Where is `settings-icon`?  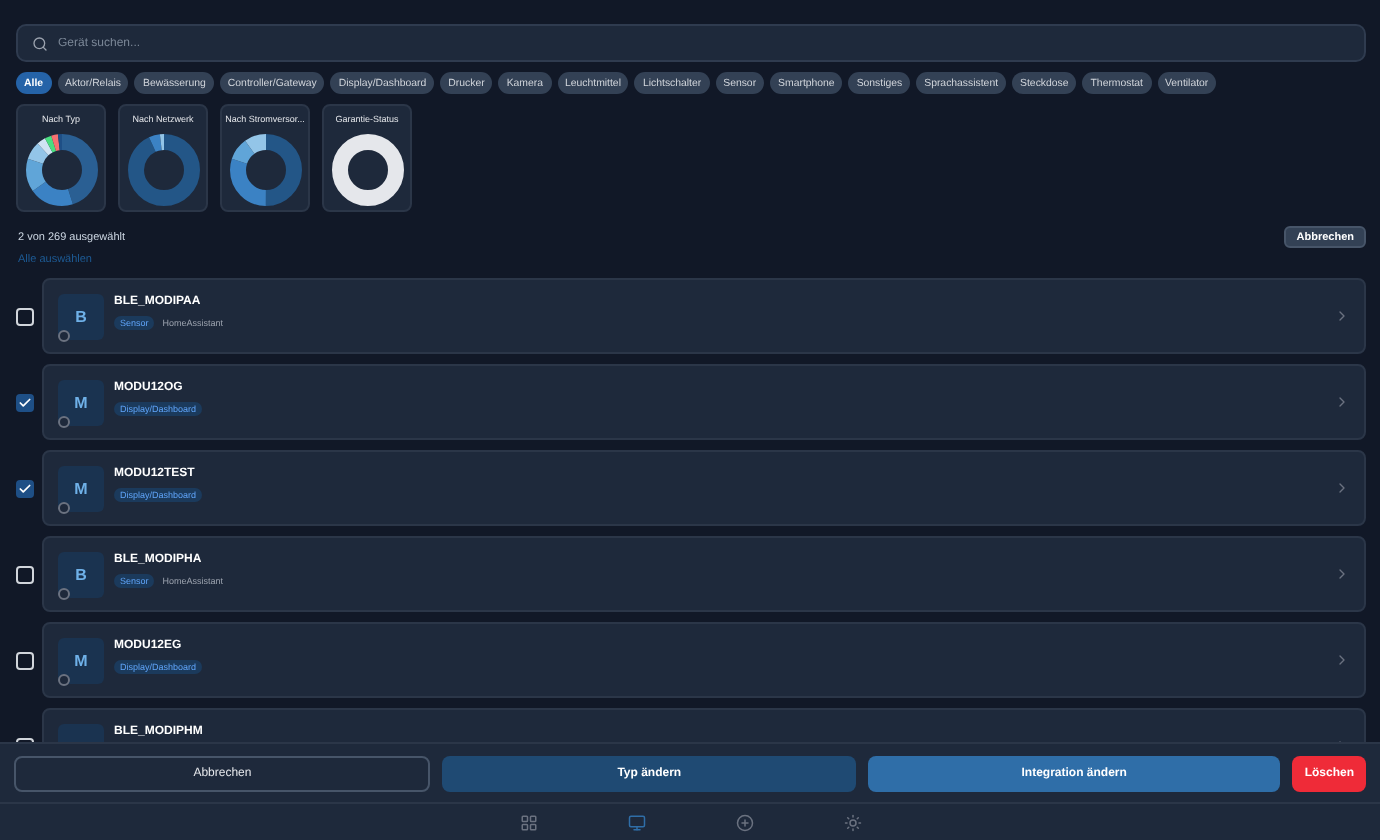
settings-icon is located at coordinates (852, 822).